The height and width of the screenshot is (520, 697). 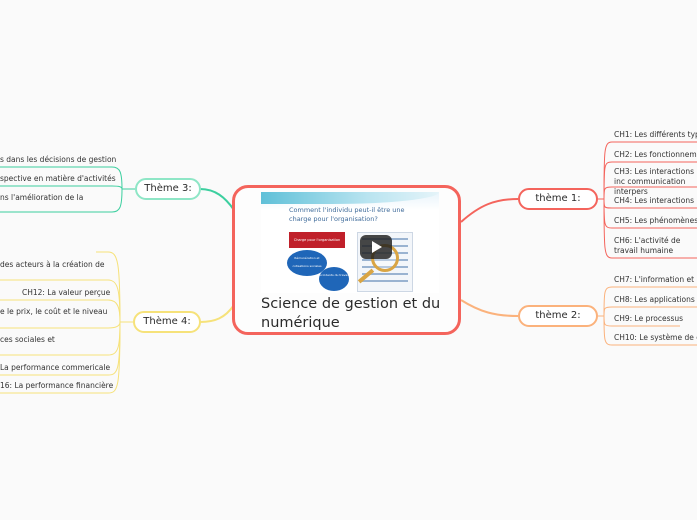 I want to click on theme2-item: CH8: Les applications et, so click(x=655, y=300).